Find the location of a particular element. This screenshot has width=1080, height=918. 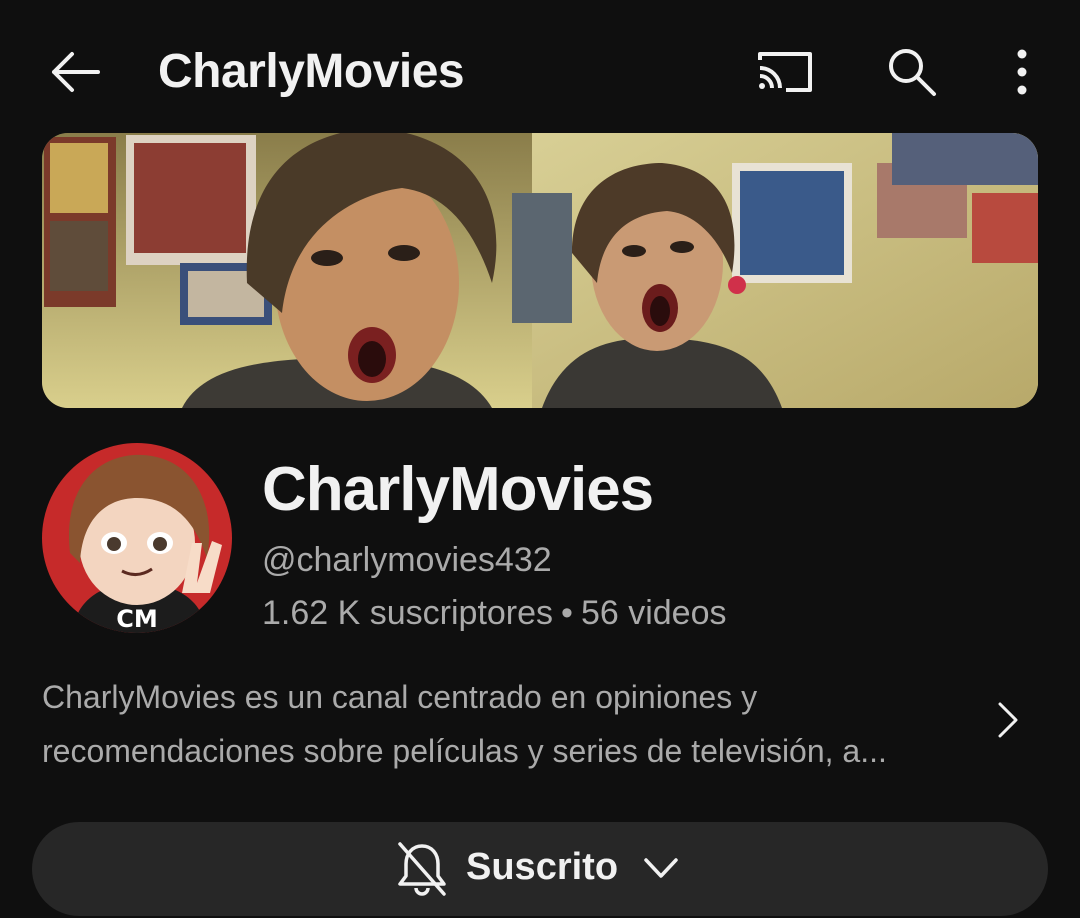

subscriber-count: 1.62 K suscriptores is located at coordinates (408, 613).